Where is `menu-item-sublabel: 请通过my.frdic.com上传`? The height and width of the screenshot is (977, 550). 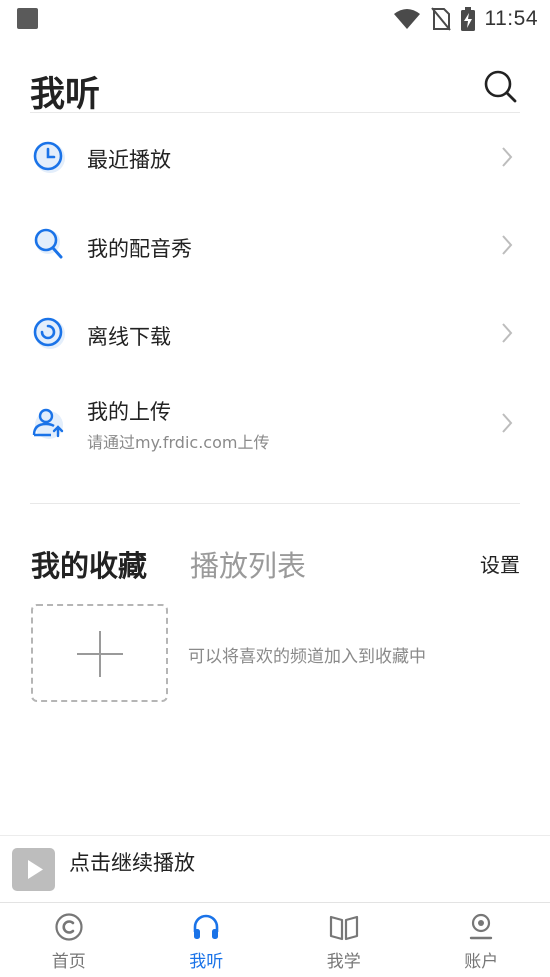
menu-item-sublabel: 请通过my.frdic.com上传 is located at coordinates (178, 442).